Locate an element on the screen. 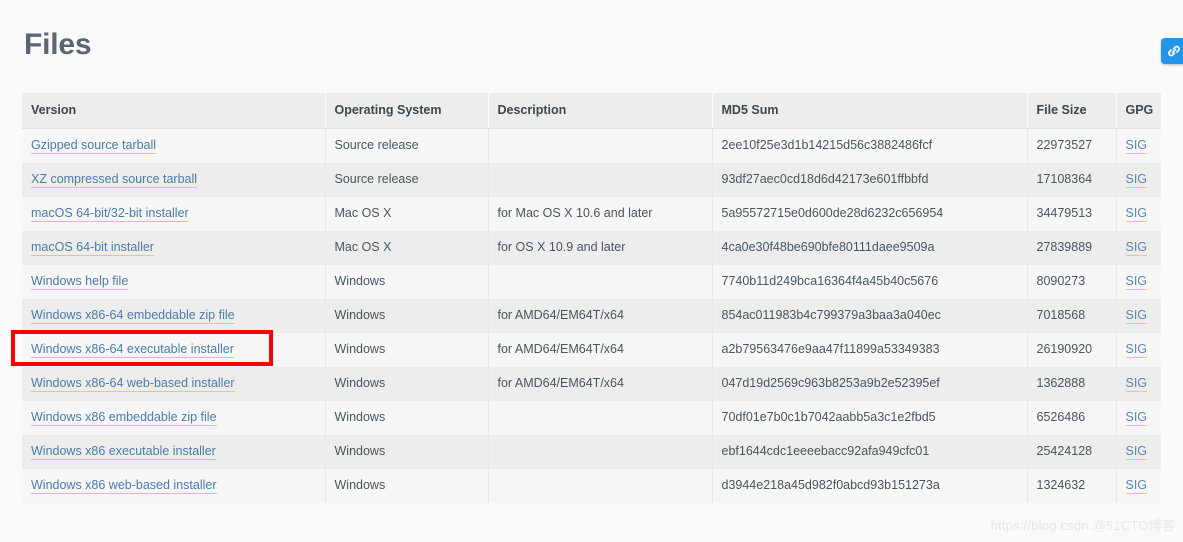 The width and height of the screenshot is (1183, 542). cell-md5: ebf1644cdc1eeeebacc92afa949cfc01 is located at coordinates (870, 451).